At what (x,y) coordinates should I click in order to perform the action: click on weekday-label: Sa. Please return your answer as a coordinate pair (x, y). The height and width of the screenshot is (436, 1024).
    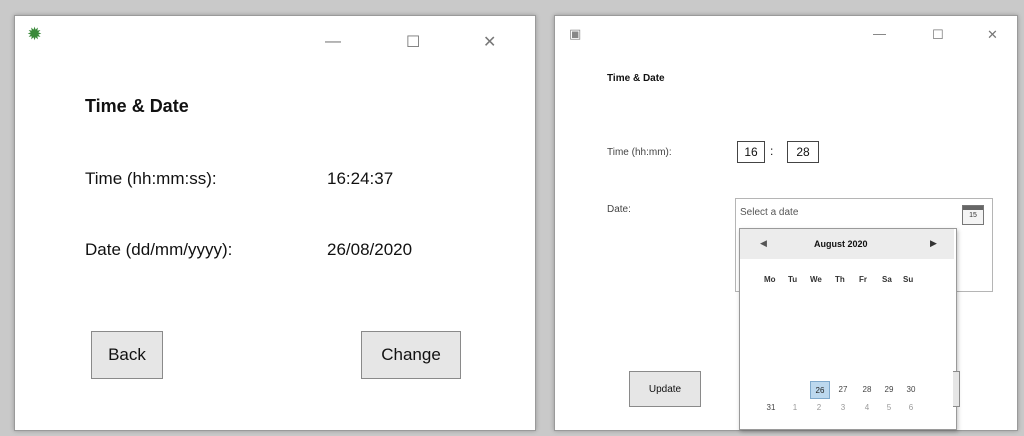
    Looking at the image, I should click on (887, 279).